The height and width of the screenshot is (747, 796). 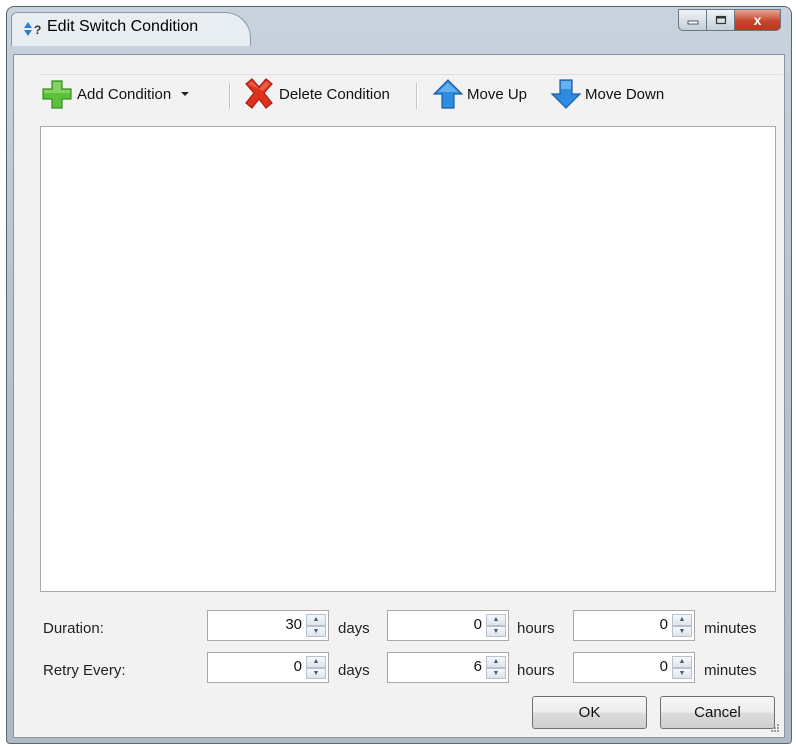 I want to click on minimize-icon, so click(x=692, y=22).